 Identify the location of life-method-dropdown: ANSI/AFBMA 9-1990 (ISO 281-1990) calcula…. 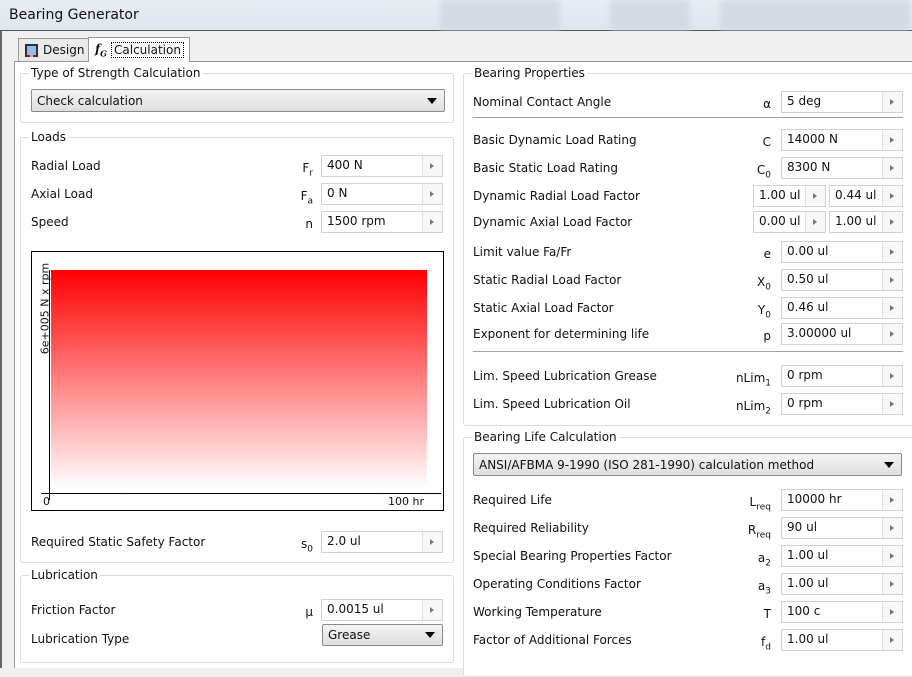
(687, 464).